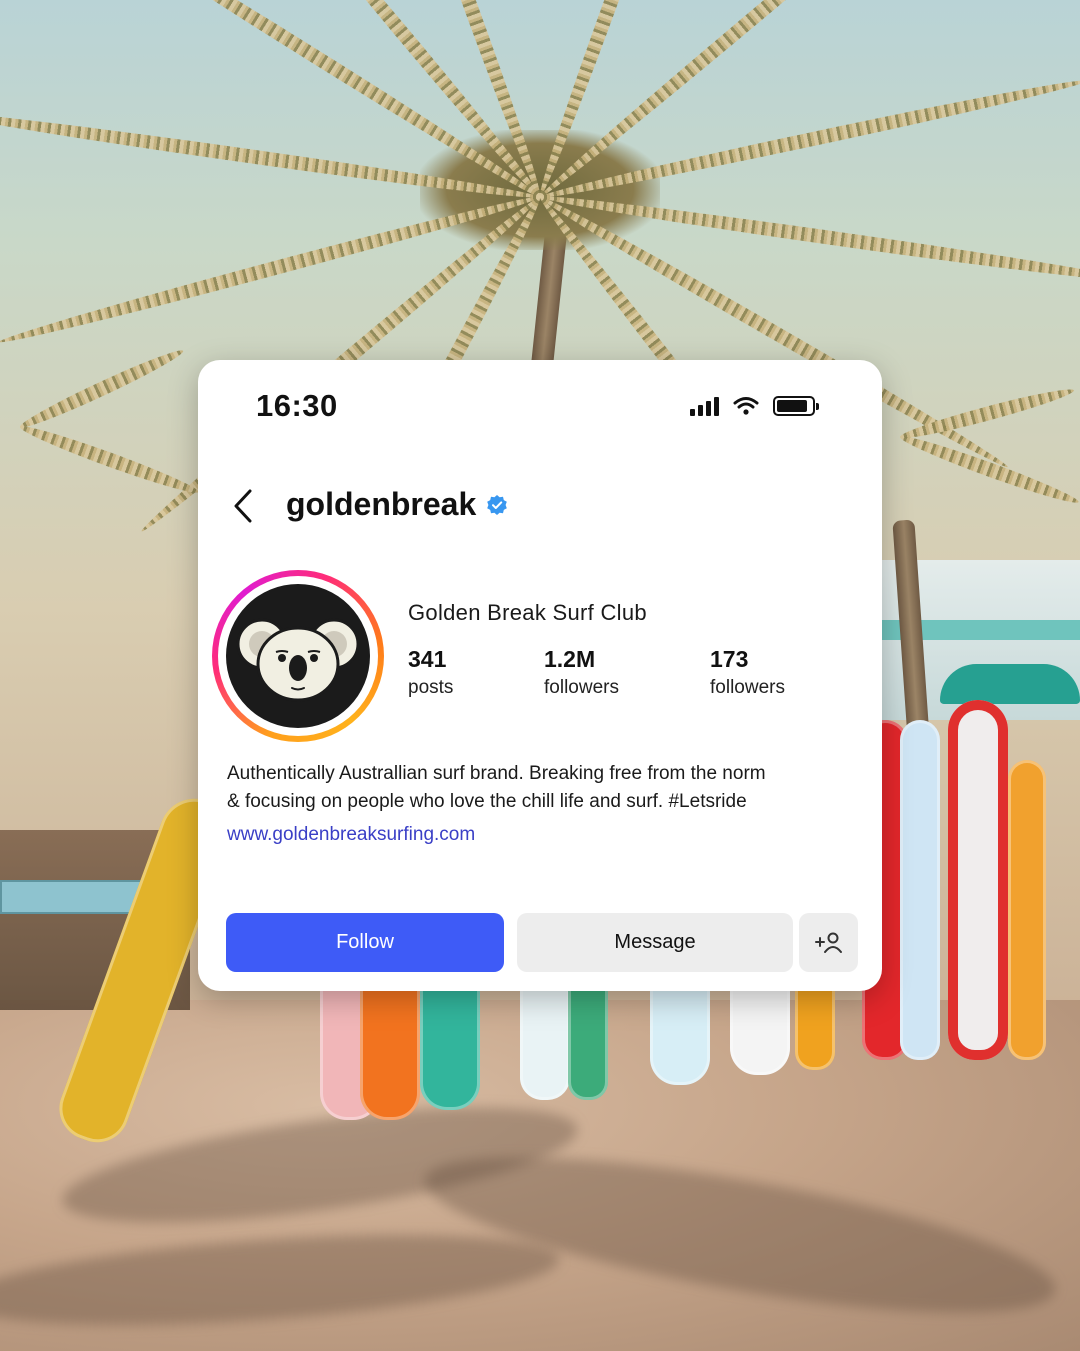 The image size is (1080, 1351). What do you see at coordinates (746, 406) in the screenshot?
I see `wifi-icon` at bounding box center [746, 406].